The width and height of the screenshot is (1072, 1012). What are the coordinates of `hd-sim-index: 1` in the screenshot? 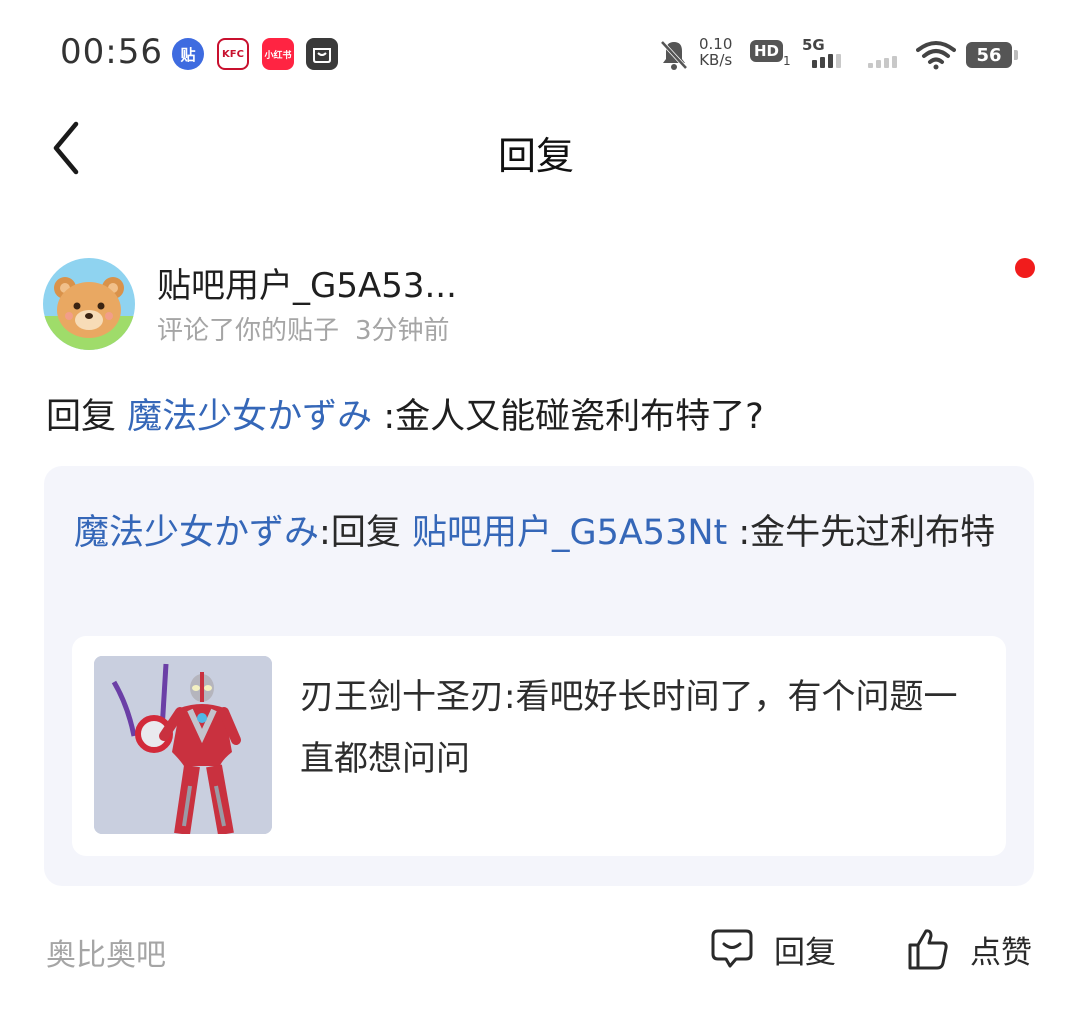 It's located at (787, 61).